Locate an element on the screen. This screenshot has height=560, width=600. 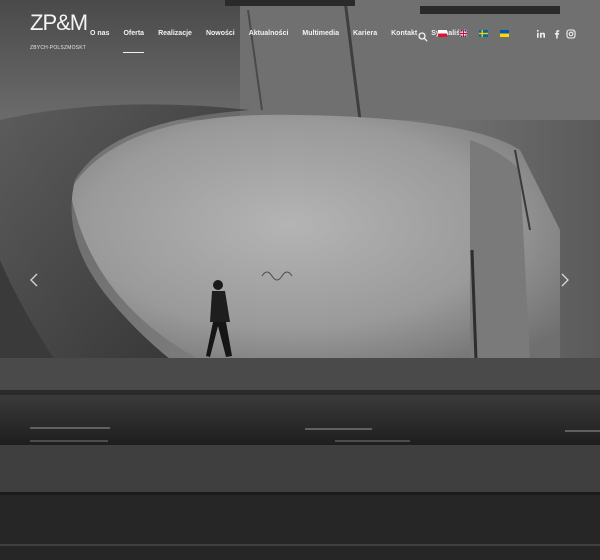
search-icon is located at coordinates (423, 35).